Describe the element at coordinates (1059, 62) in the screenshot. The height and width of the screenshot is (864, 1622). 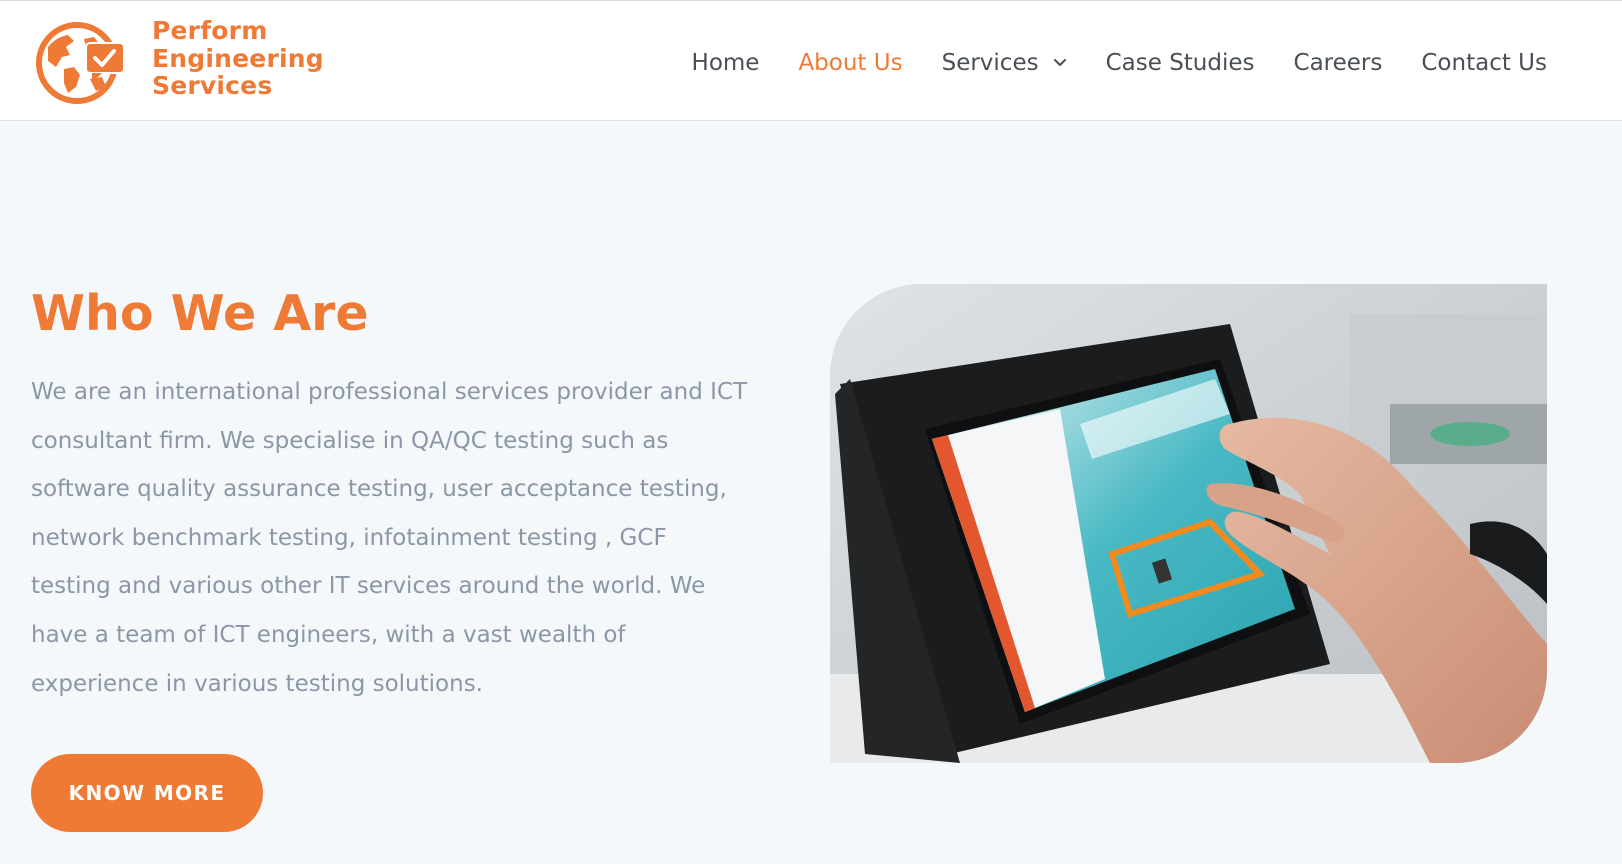
I see `chevron-down-icon` at that location.